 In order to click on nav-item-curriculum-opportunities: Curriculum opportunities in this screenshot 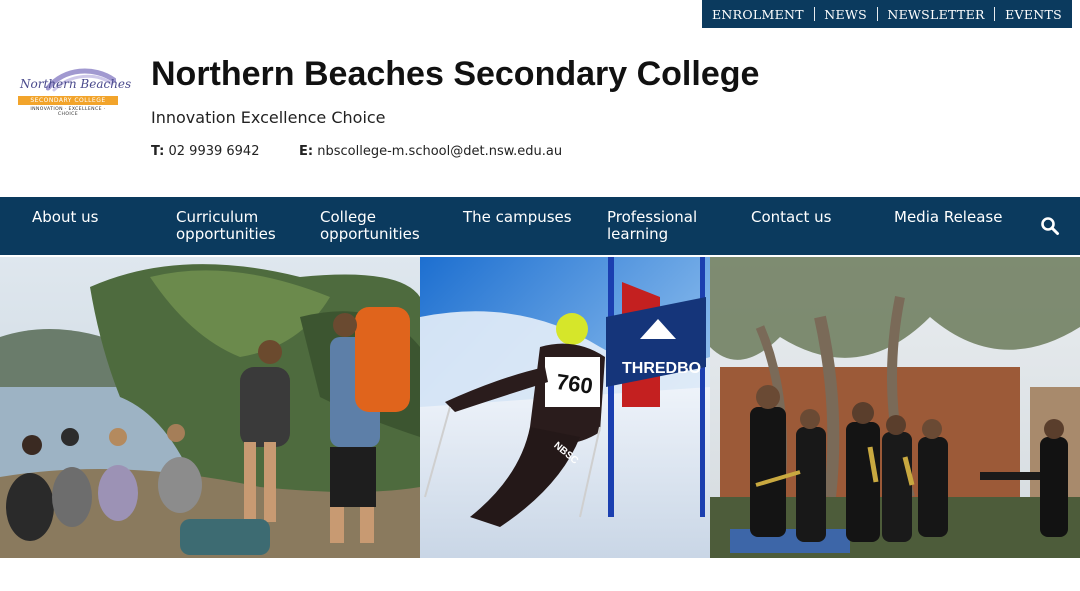, I will do `click(226, 226)`.